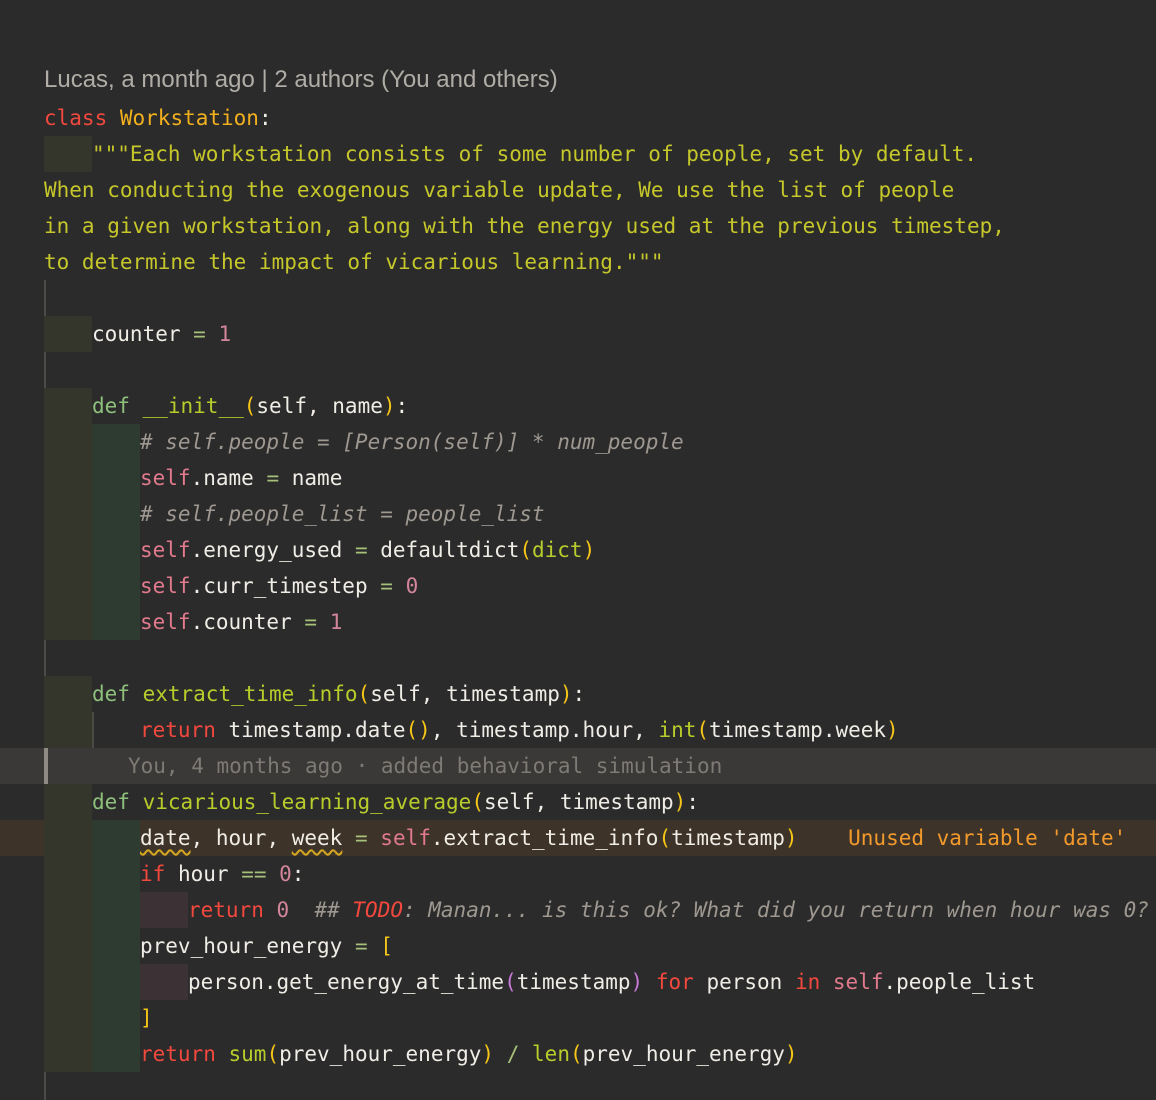  What do you see at coordinates (254, 874) in the screenshot?
I see `operator: ==` at bounding box center [254, 874].